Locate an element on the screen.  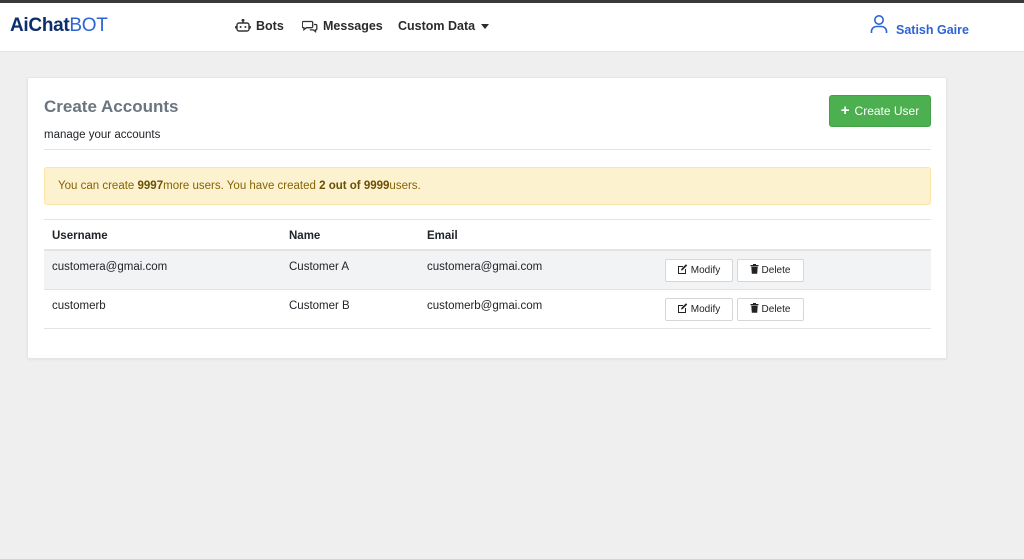
column-header-name: Name is located at coordinates (305, 236).